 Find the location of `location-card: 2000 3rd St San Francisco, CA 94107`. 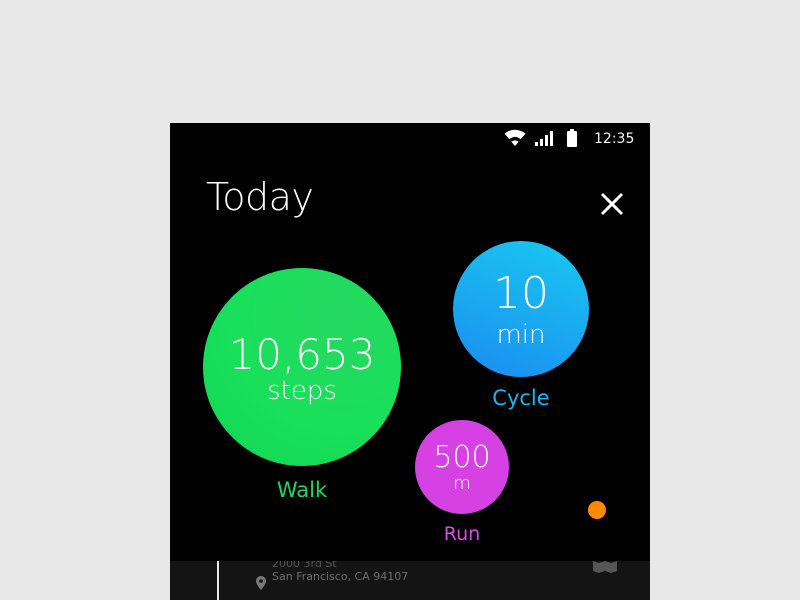

location-card: 2000 3rd St San Francisco, CA 94107 is located at coordinates (410, 580).